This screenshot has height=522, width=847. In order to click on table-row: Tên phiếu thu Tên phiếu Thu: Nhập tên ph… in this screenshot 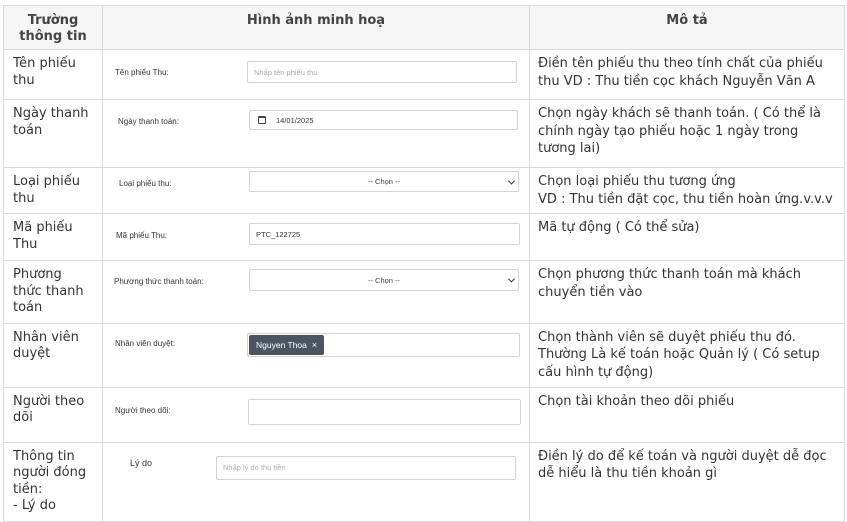, I will do `click(424, 74)`.